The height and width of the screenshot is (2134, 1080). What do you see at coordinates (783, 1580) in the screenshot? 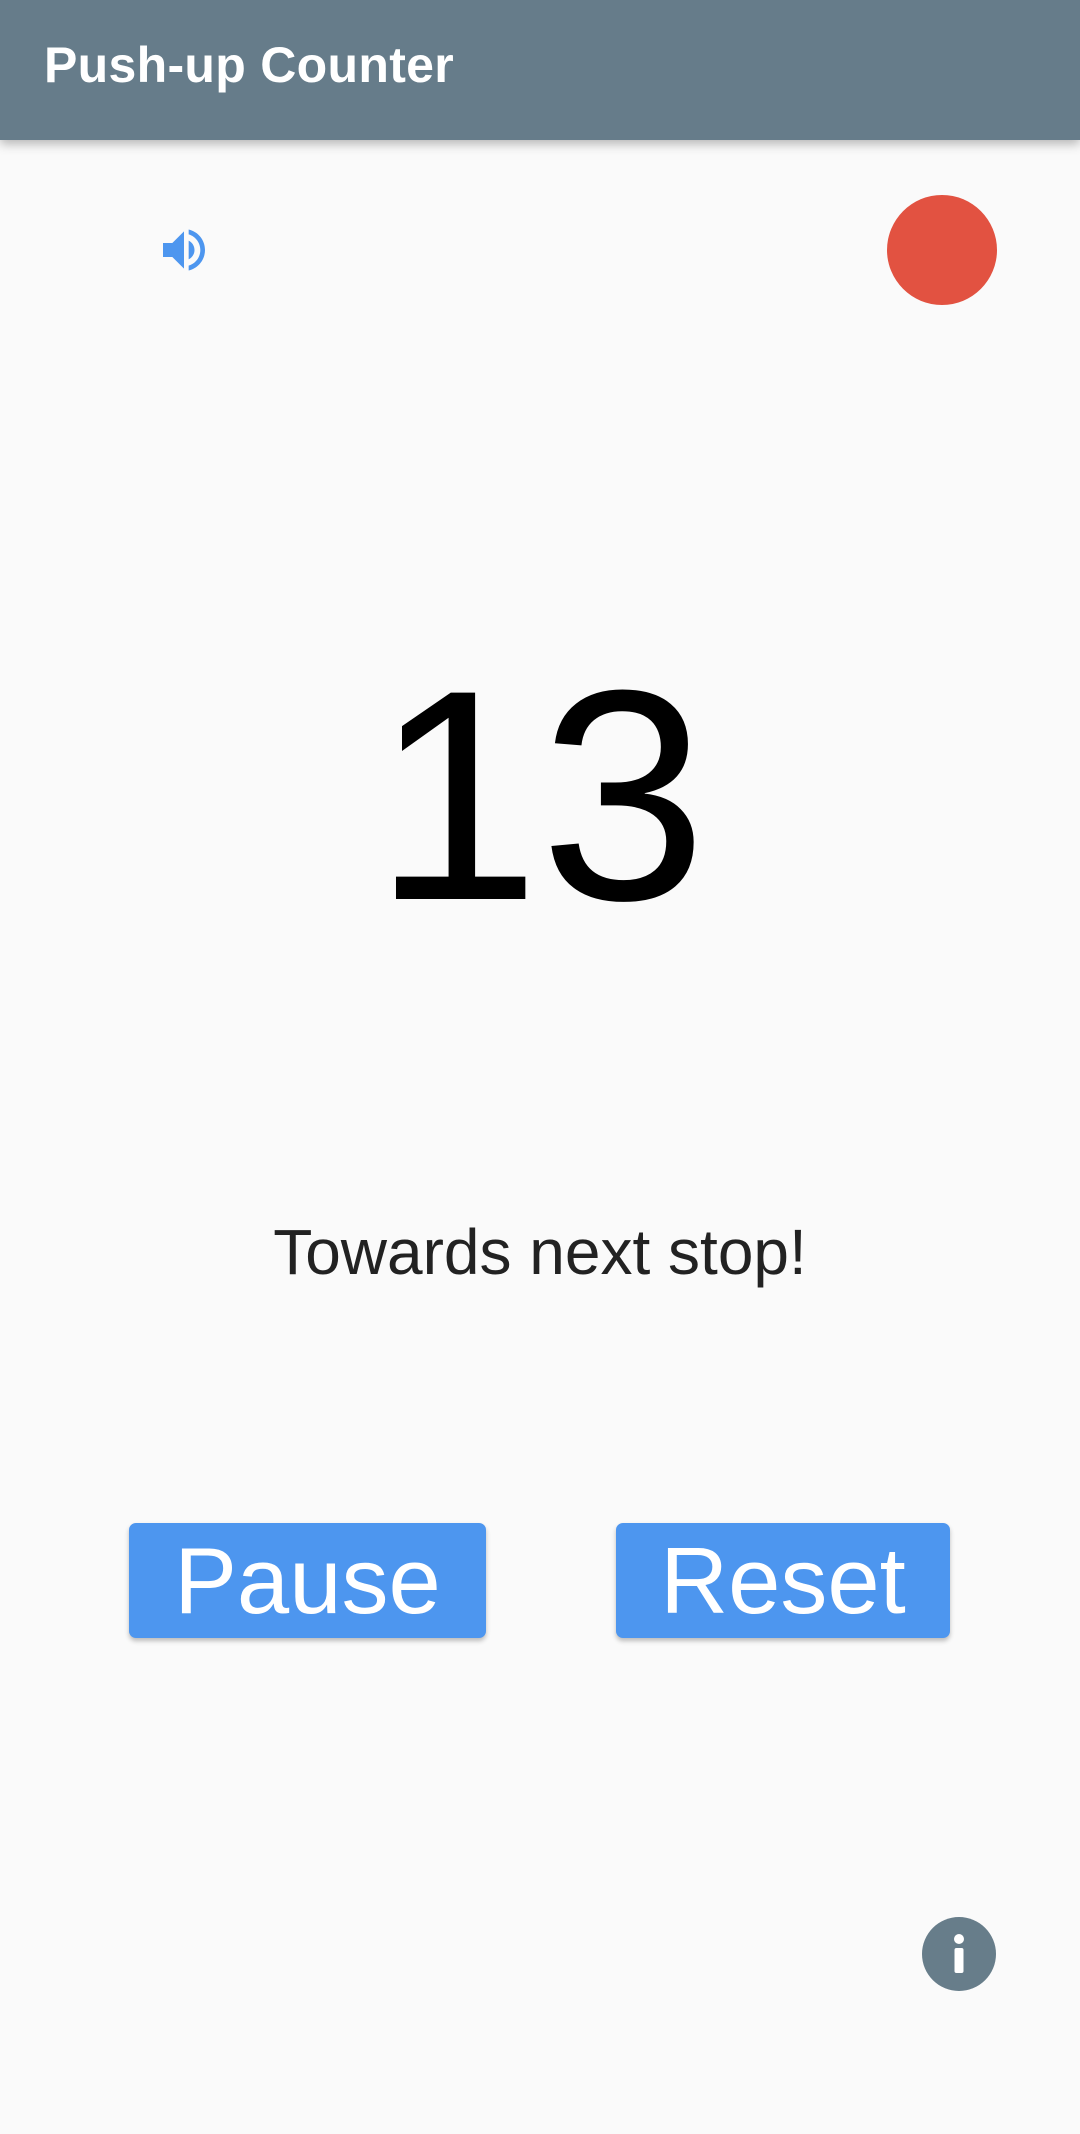
I see `reset-button: Reset` at bounding box center [783, 1580].